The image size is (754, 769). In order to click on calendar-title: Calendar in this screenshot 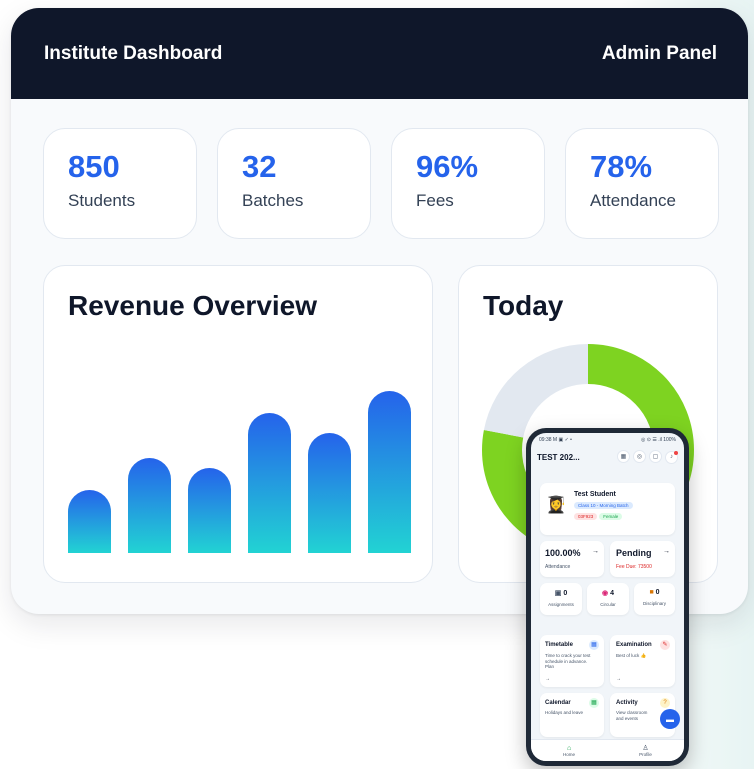, I will do `click(558, 703)`.